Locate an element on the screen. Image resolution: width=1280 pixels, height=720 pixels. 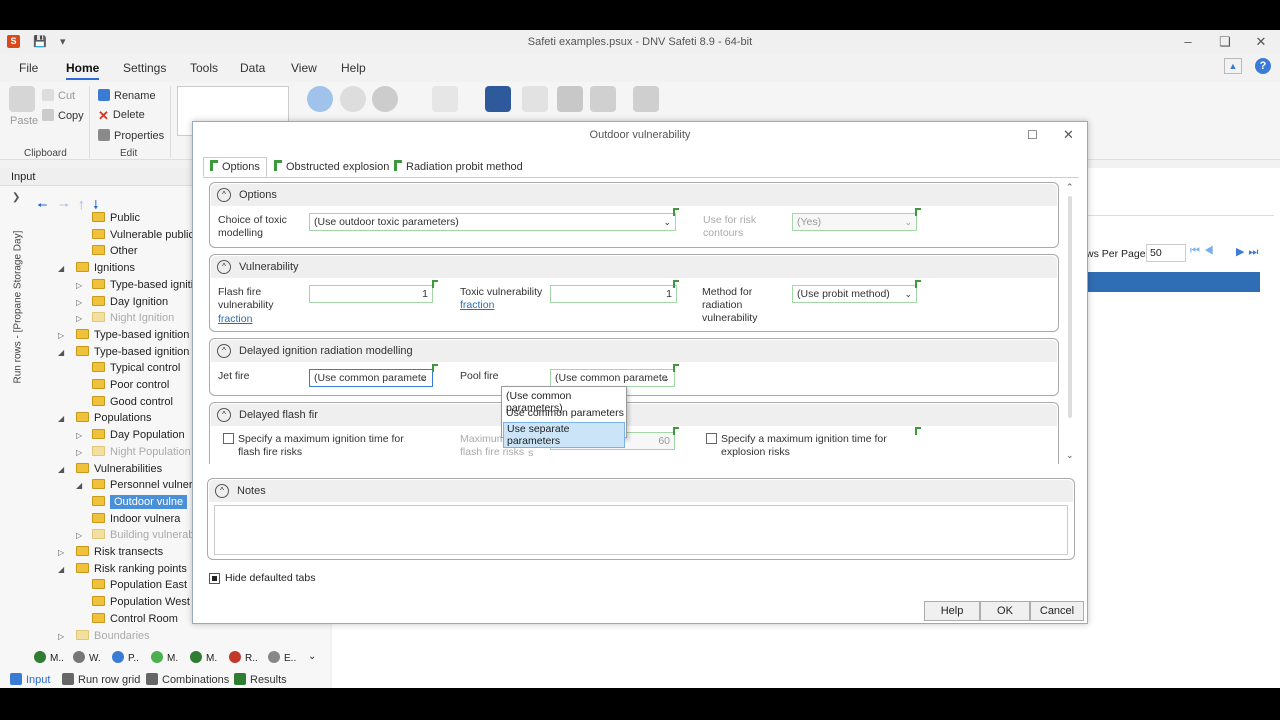
pager-first-prev-icons: ⏮◀ is located at coordinates (1204, 251).